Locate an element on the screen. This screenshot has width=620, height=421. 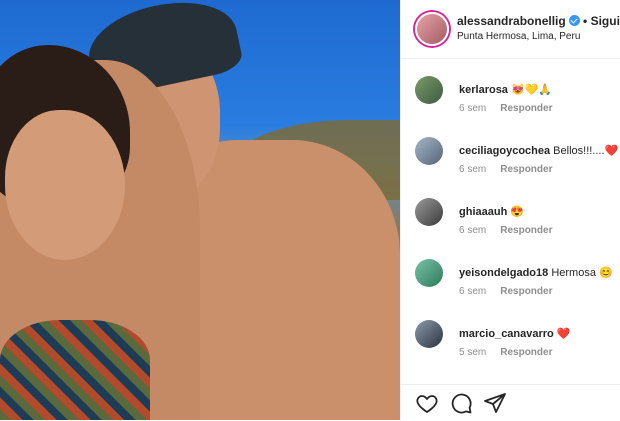
comment-body: Hermosa 😊 is located at coordinates (582, 273).